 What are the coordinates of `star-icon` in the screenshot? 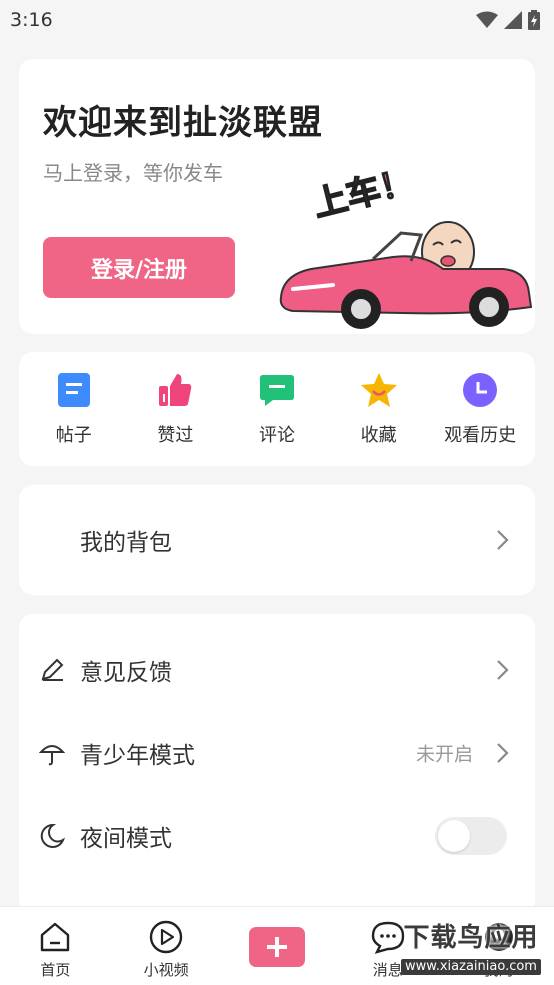 It's located at (379, 390).